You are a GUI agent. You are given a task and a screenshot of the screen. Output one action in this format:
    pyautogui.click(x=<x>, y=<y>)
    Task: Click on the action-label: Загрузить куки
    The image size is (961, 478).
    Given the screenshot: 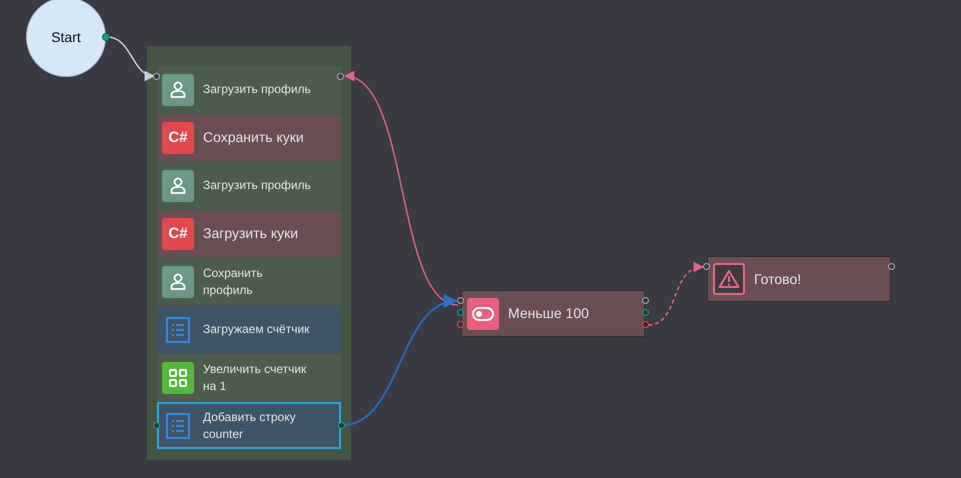 What is the action you would take?
    pyautogui.click(x=250, y=233)
    